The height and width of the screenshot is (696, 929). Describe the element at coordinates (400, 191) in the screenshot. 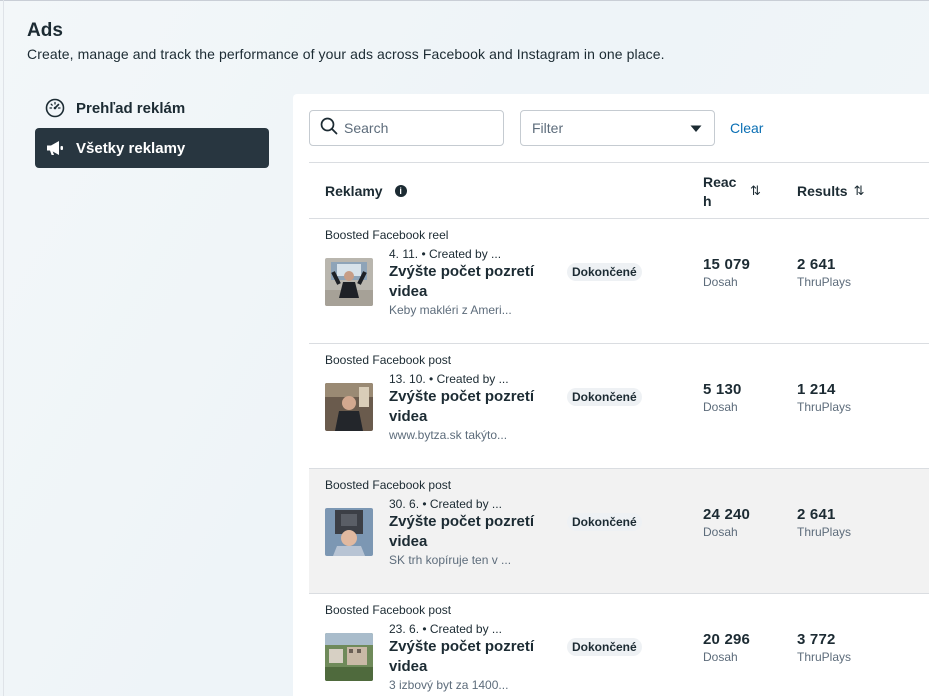

I see `info-icon: i` at that location.